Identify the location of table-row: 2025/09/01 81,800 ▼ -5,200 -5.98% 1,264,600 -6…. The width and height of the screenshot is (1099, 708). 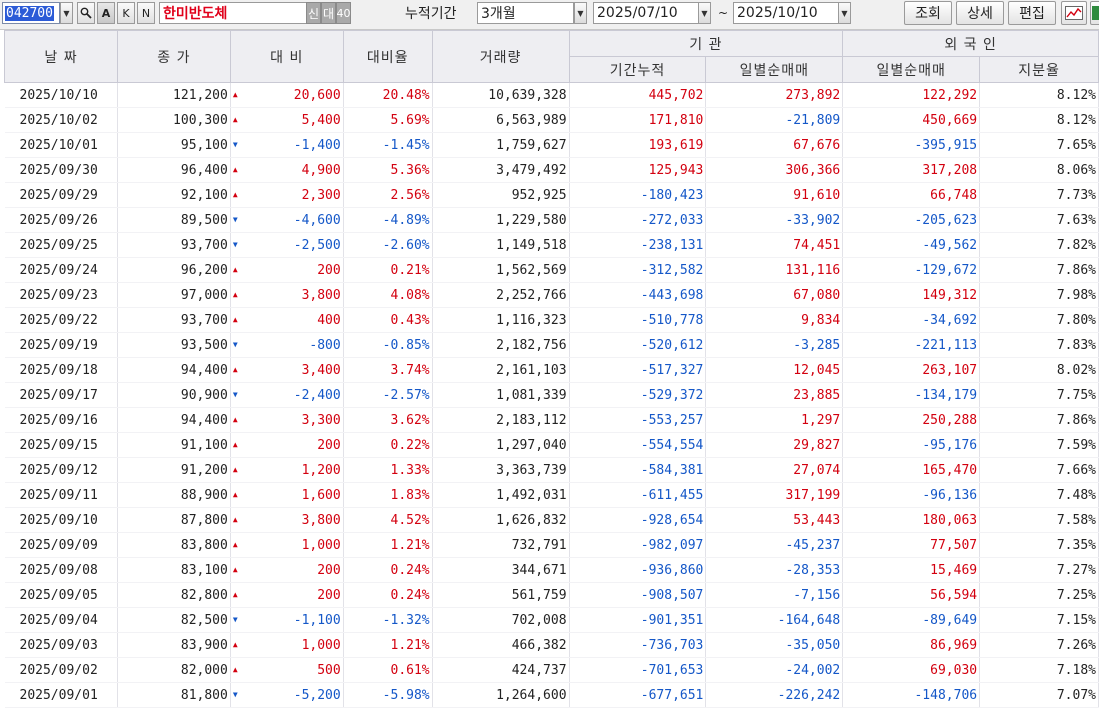
(551, 695).